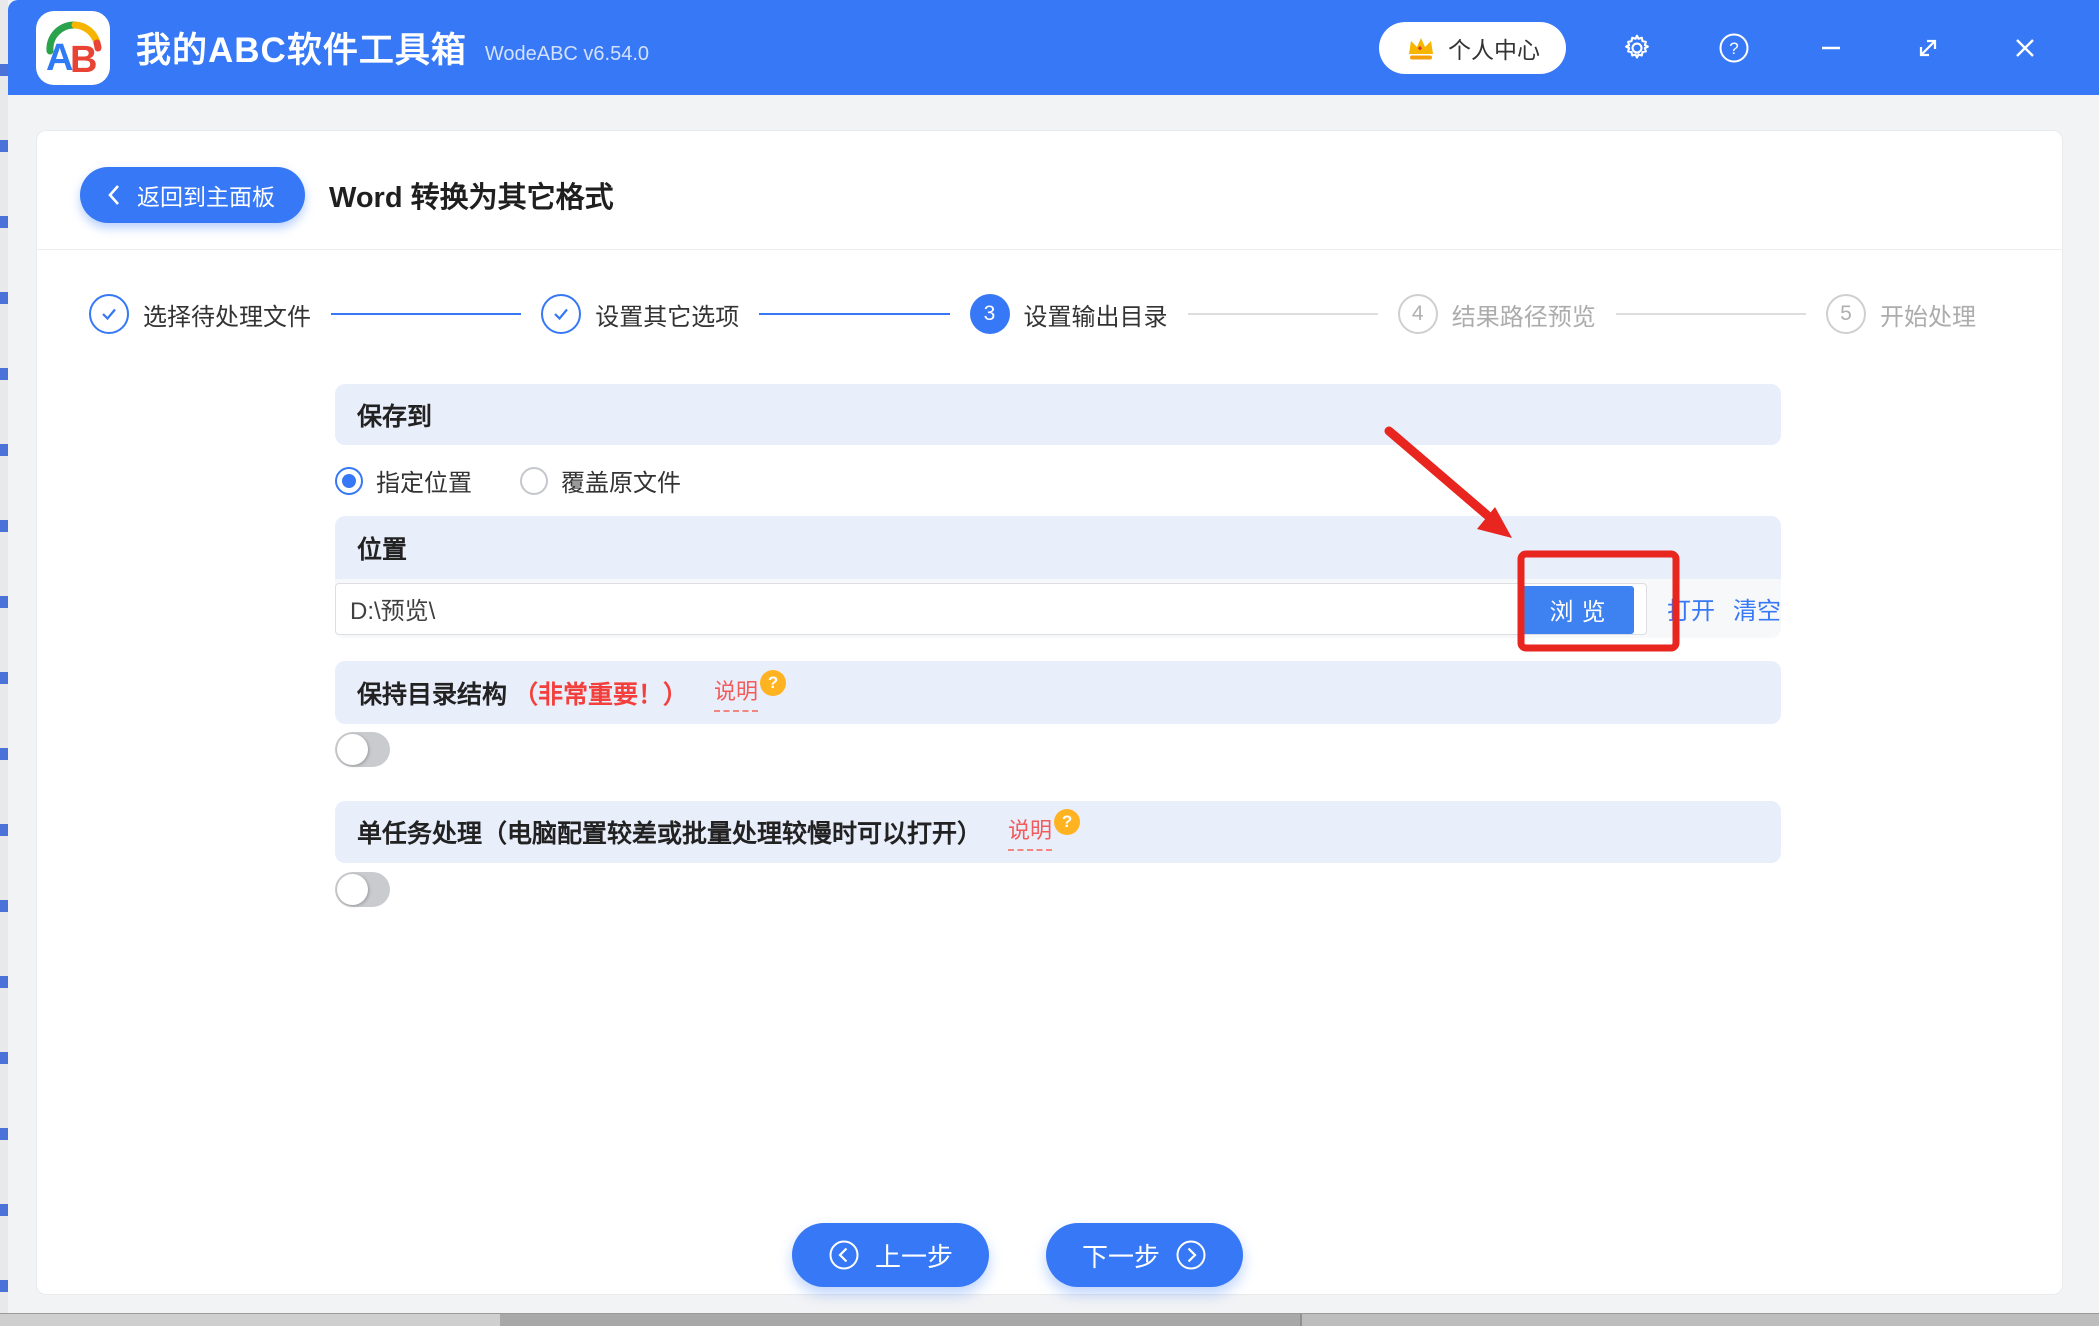  I want to click on single-task-band: 单任务处理（电脑配置较差或批量处理较慢时可以打开） 说明 ?, so click(1058, 832).